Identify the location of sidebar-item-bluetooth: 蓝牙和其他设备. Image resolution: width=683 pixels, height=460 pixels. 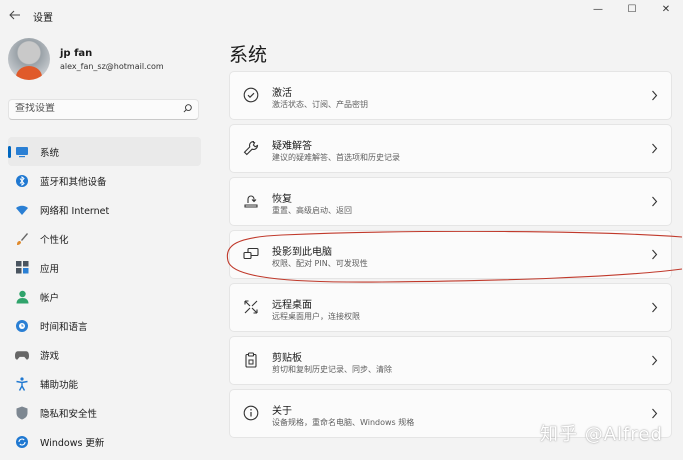
(104, 180).